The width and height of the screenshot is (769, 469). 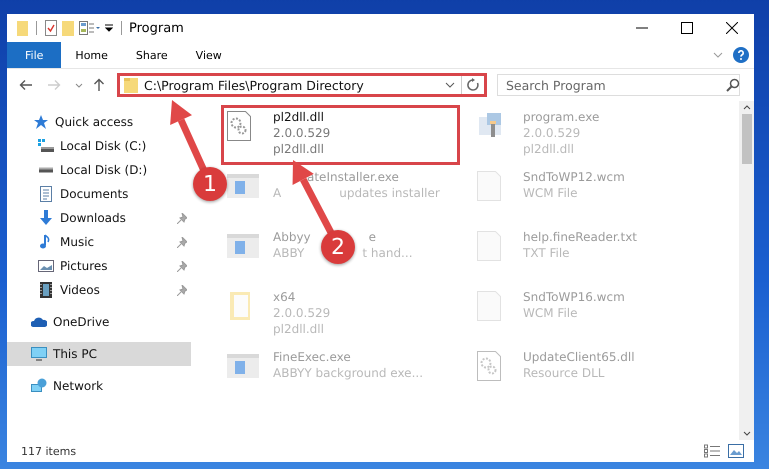 I want to click on monitor-icon, so click(x=39, y=354).